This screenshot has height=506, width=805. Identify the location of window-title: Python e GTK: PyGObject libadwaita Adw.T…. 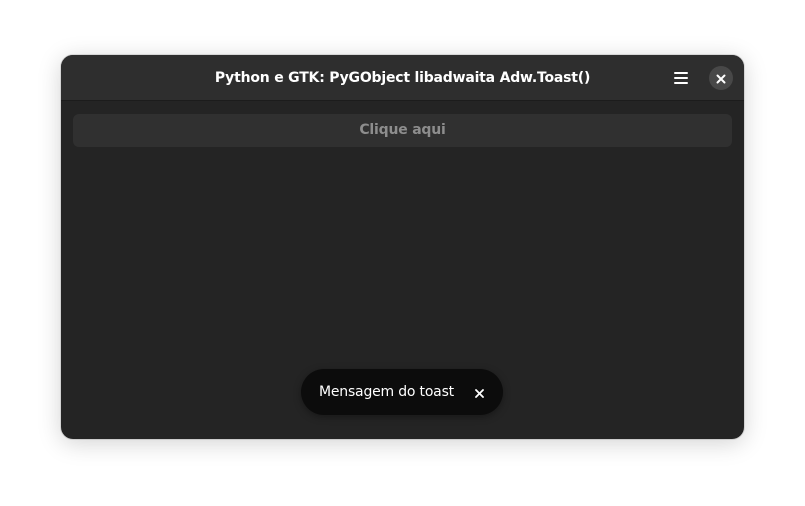
(402, 78).